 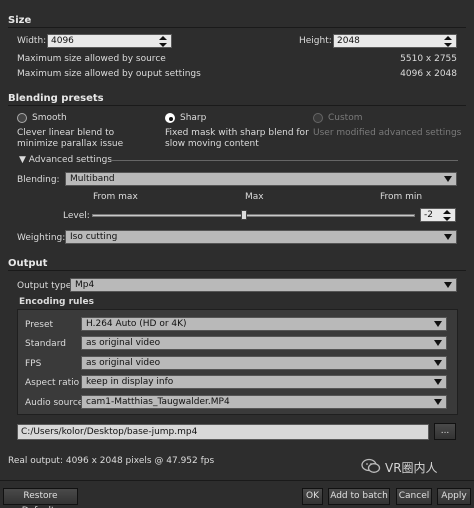 I want to click on blending-divider, so click(x=237, y=105).